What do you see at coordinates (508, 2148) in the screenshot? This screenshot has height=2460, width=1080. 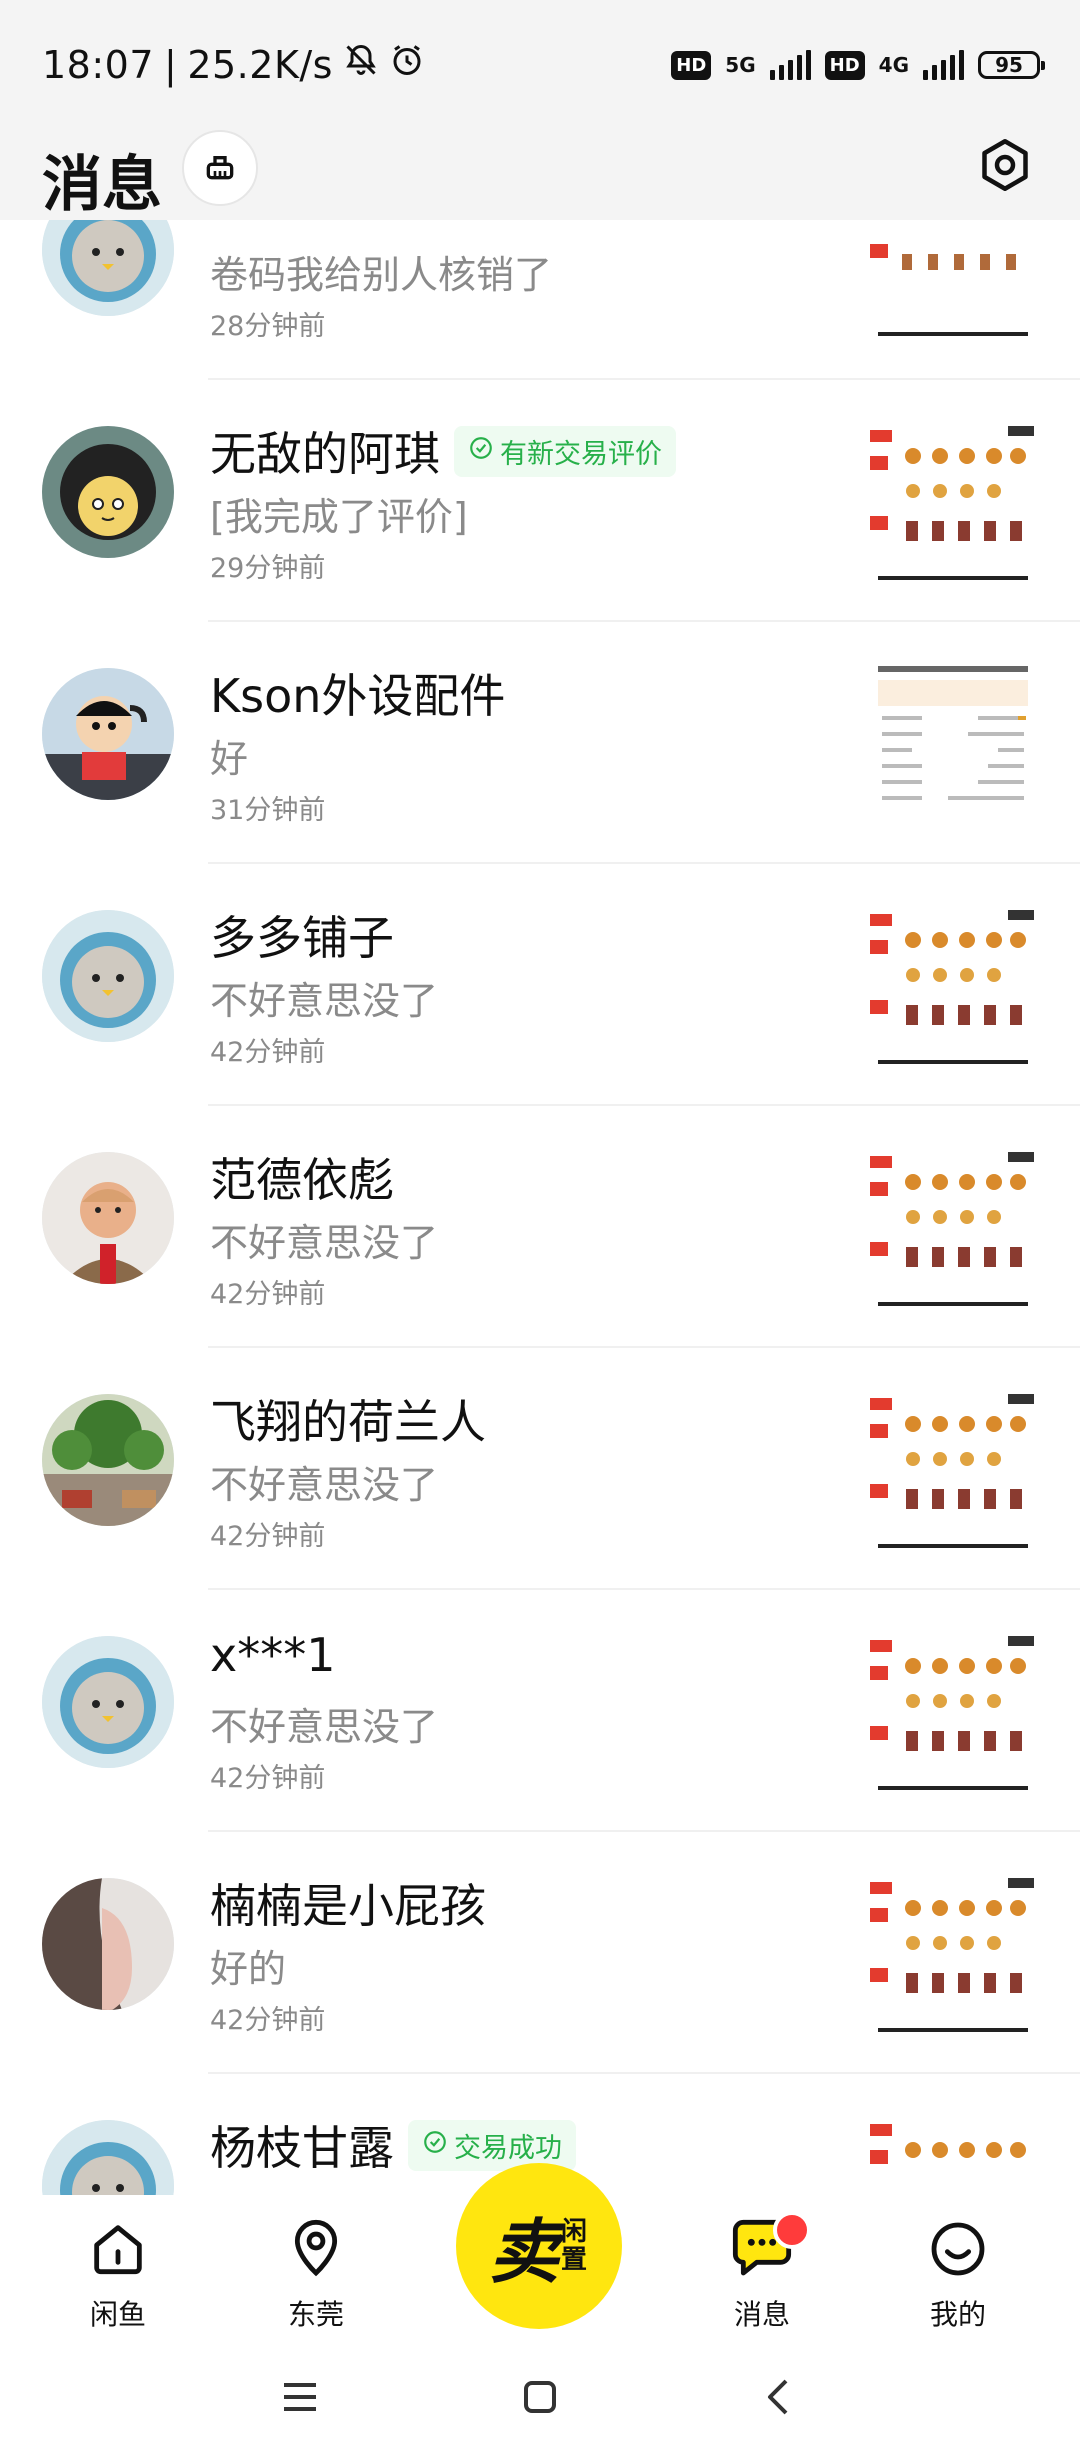 I see `tag-label: 交易成功` at bounding box center [508, 2148].